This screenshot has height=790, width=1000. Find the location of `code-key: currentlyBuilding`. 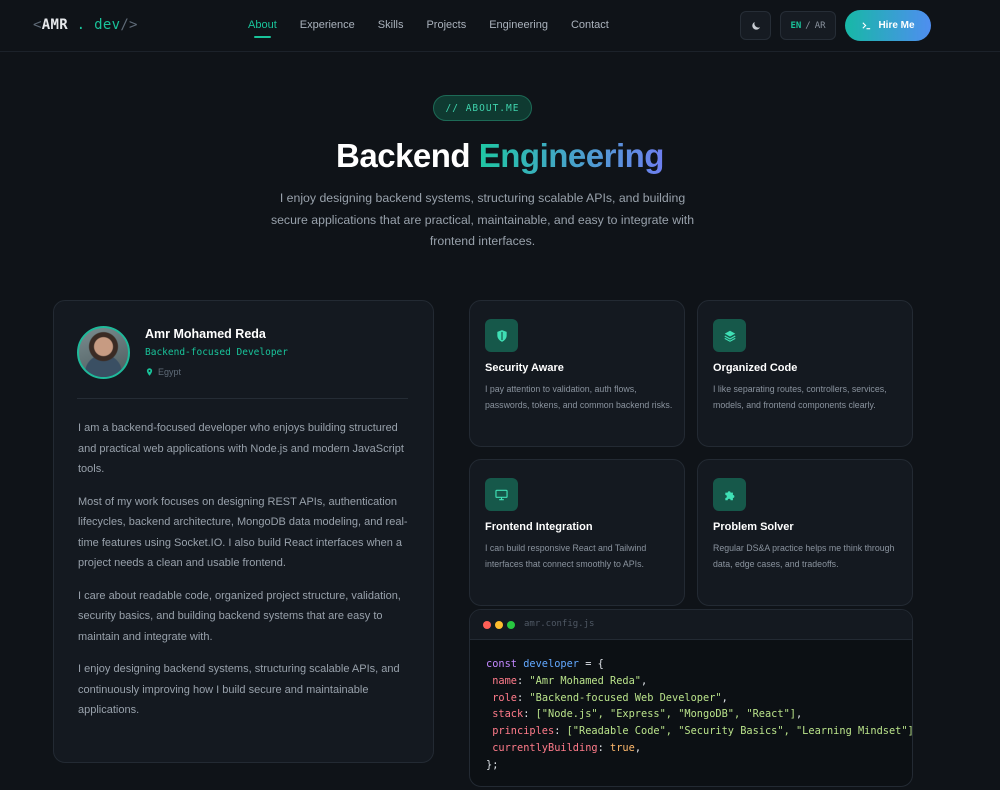

code-key: currentlyBuilding is located at coordinates (545, 747).